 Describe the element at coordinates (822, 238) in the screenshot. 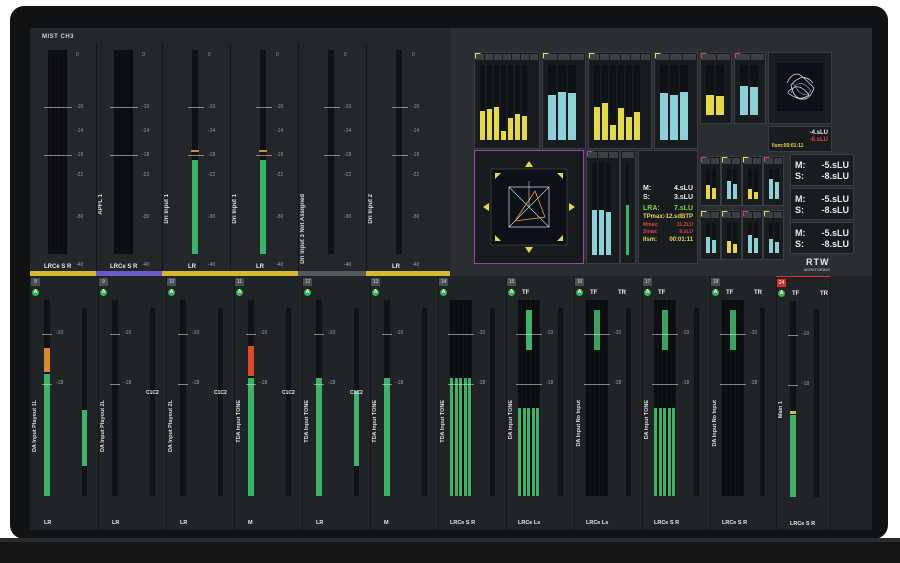

I see `mini-readout-3: M: -5.sLU S: -8.sLU` at that location.